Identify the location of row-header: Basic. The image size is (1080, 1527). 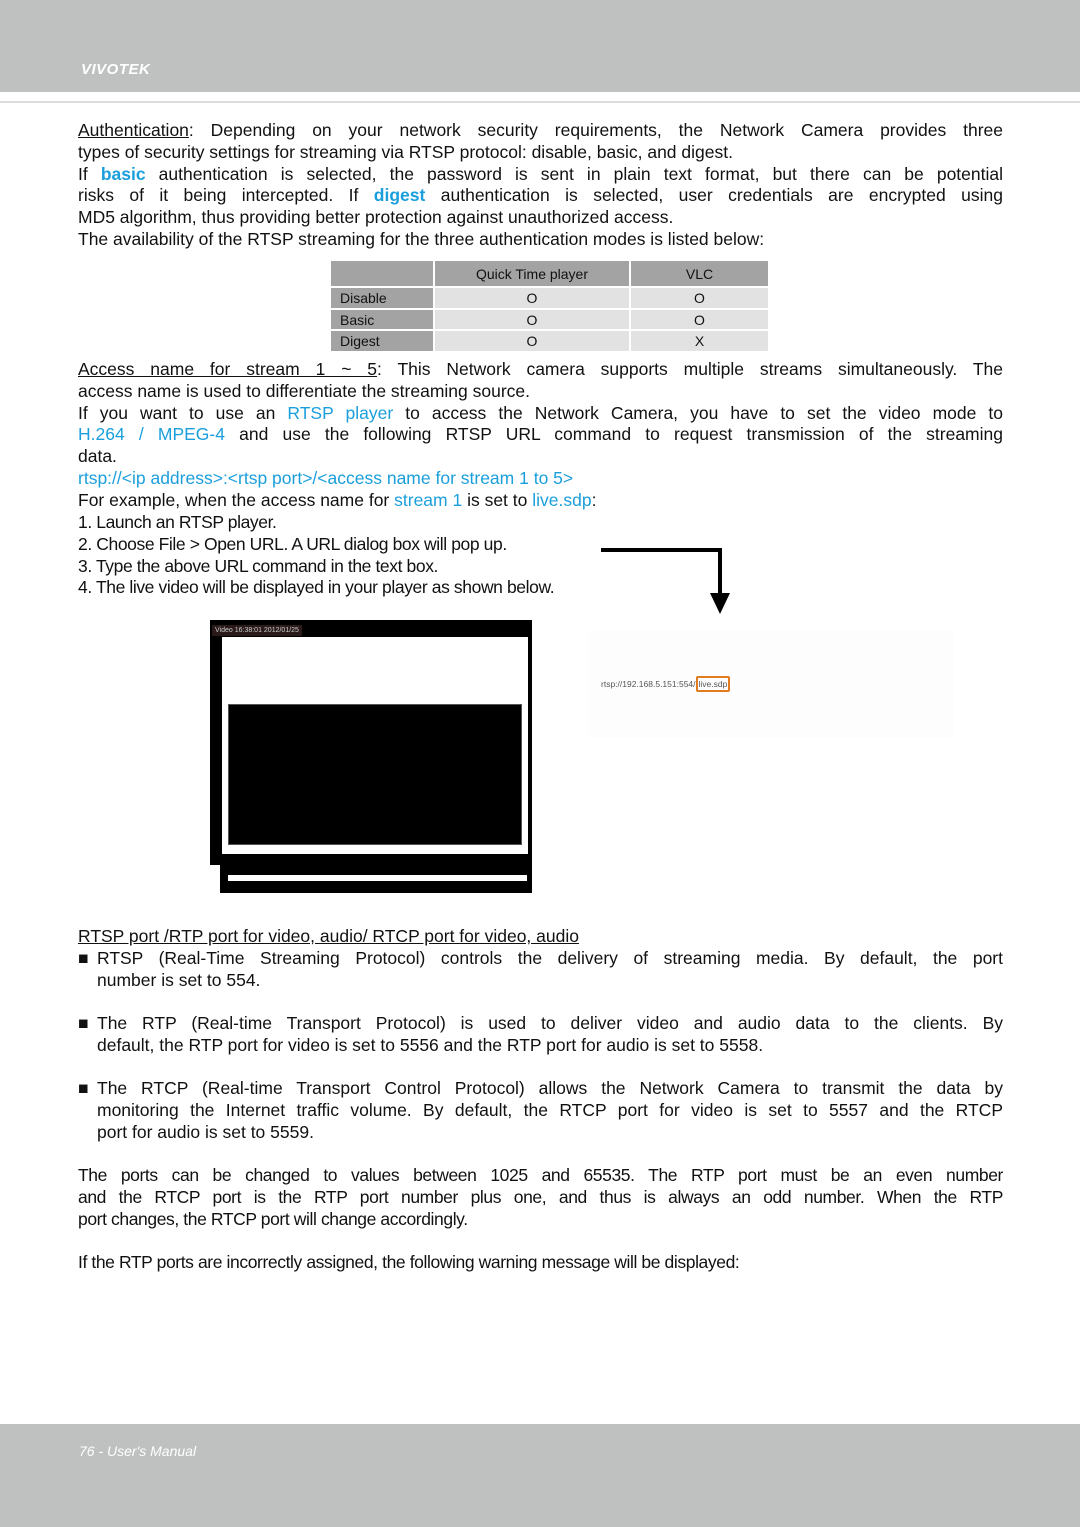
(382, 320).